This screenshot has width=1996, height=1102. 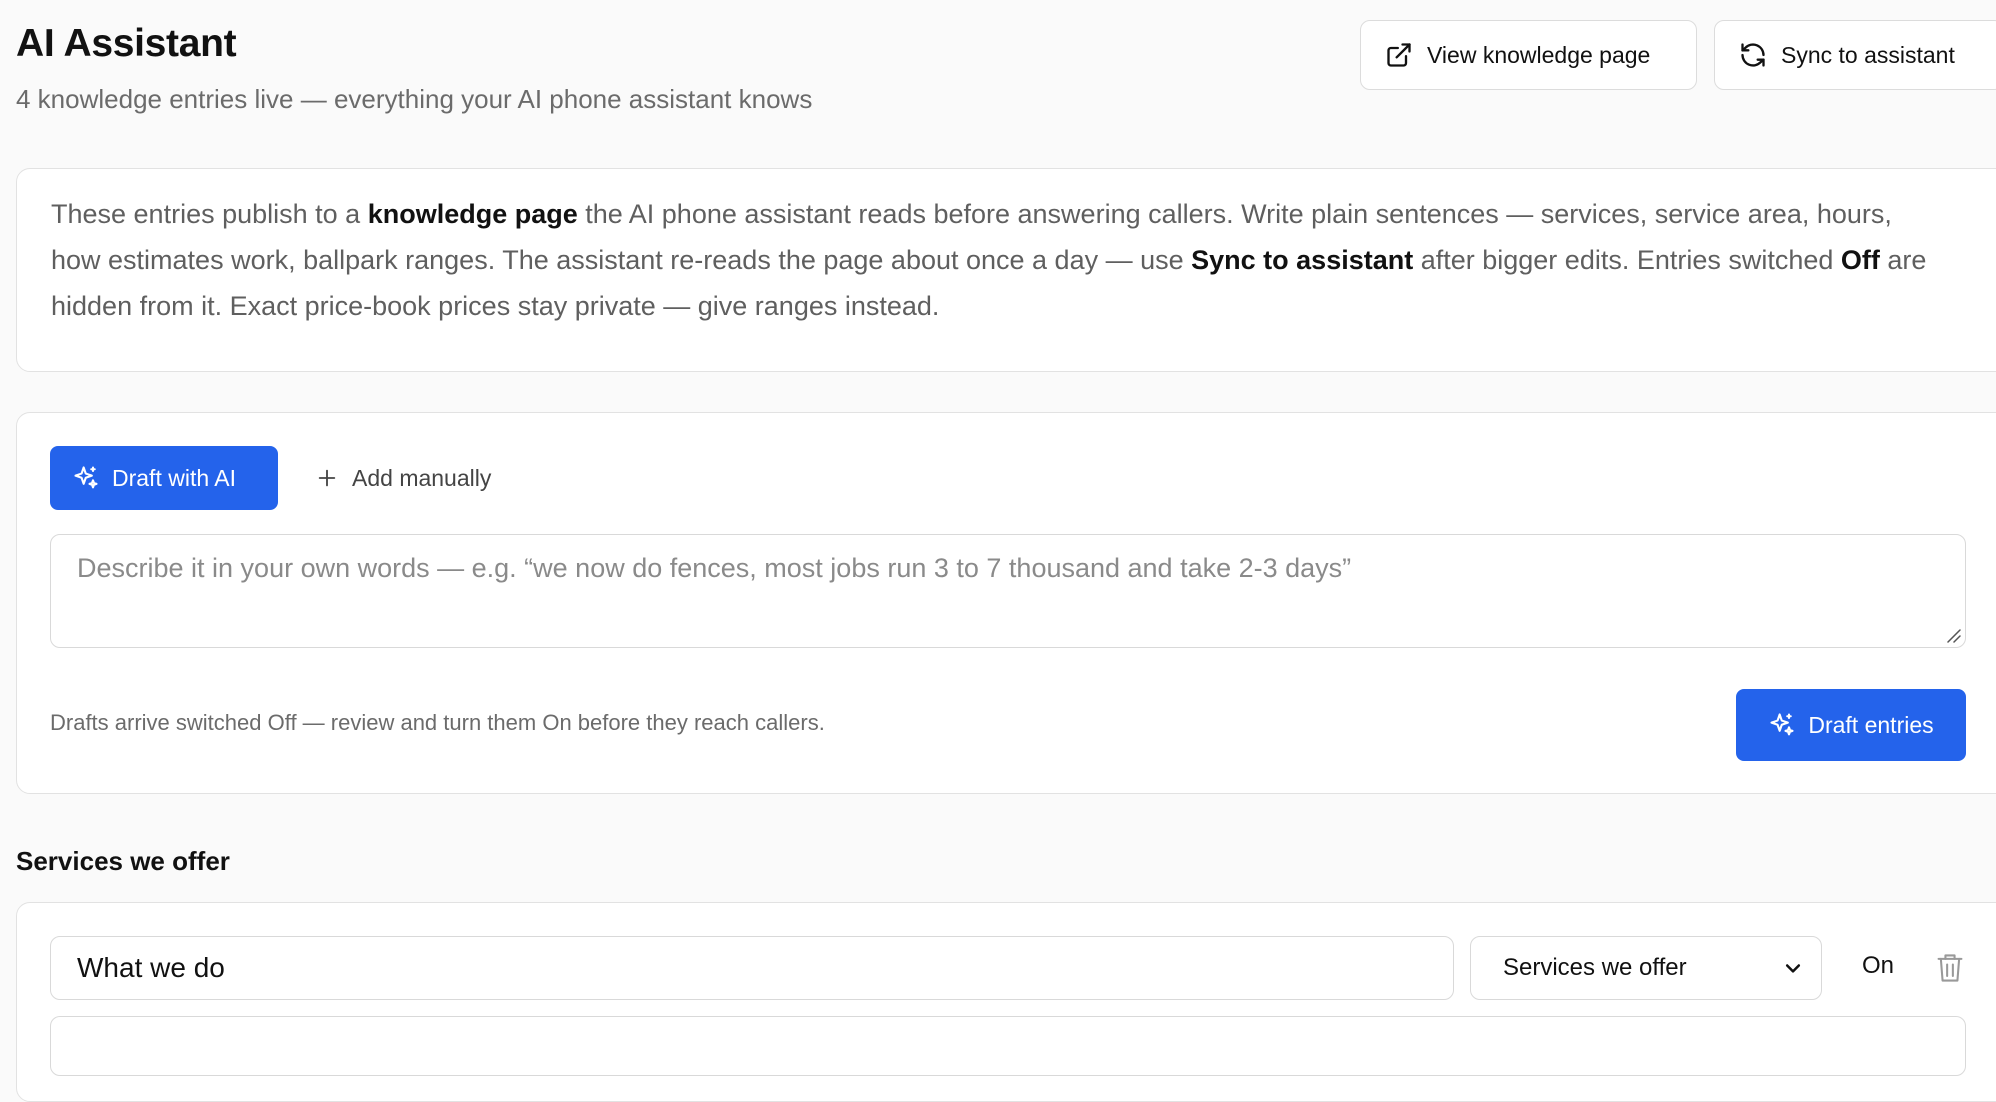 I want to click on sync-to-assistant-label: Sync to assistant, so click(x=1868, y=54).